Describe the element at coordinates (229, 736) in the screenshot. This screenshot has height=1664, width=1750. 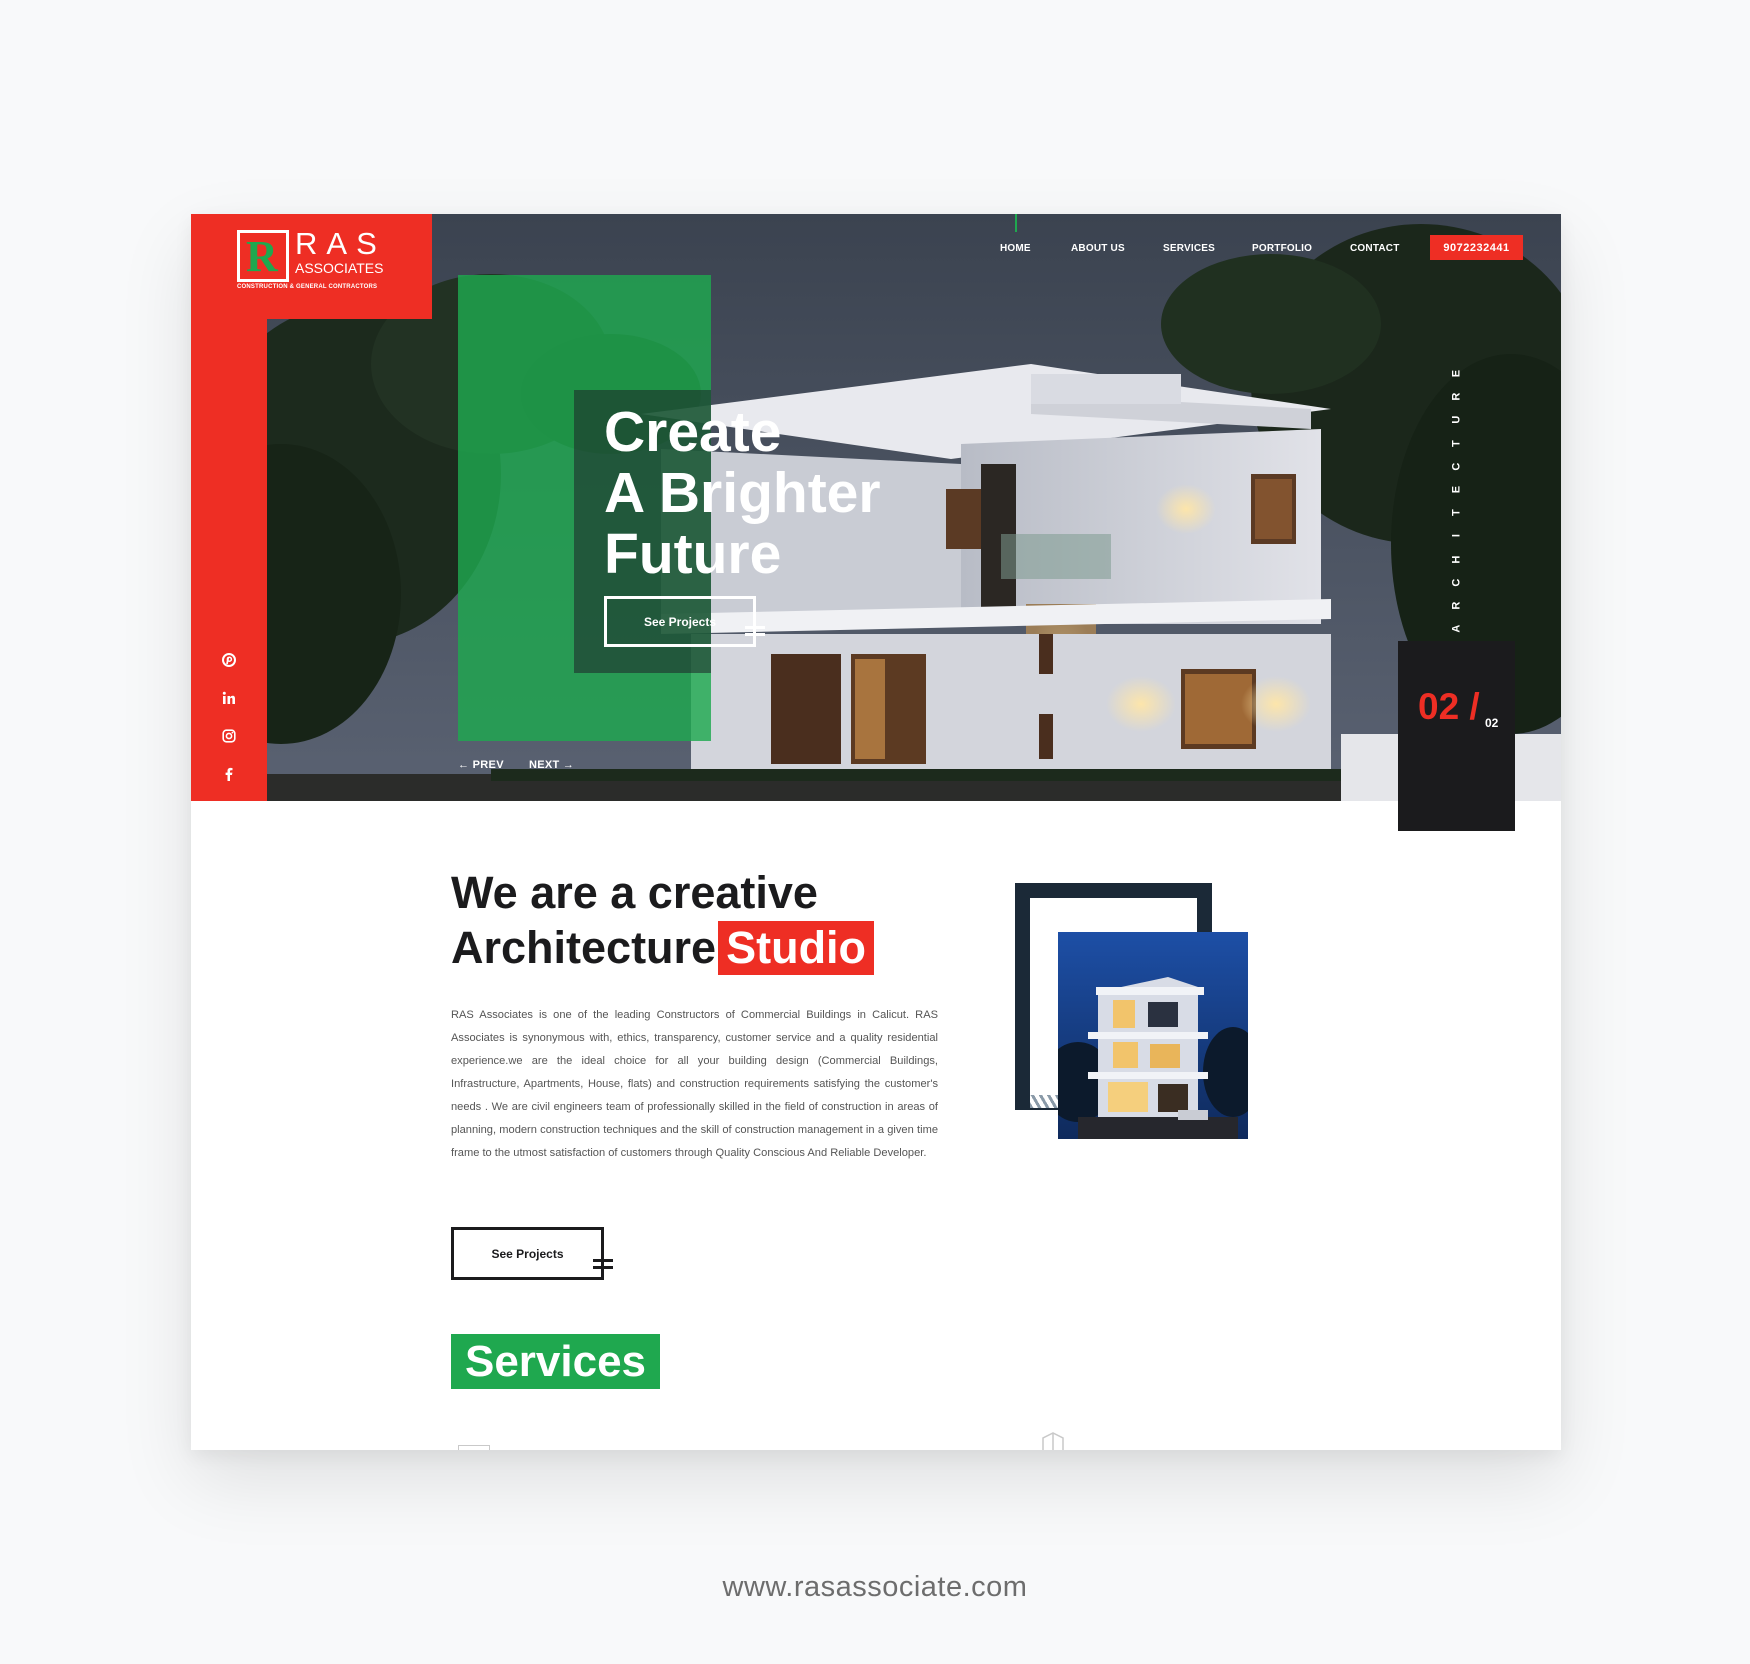
I see `instagram-icon` at that location.